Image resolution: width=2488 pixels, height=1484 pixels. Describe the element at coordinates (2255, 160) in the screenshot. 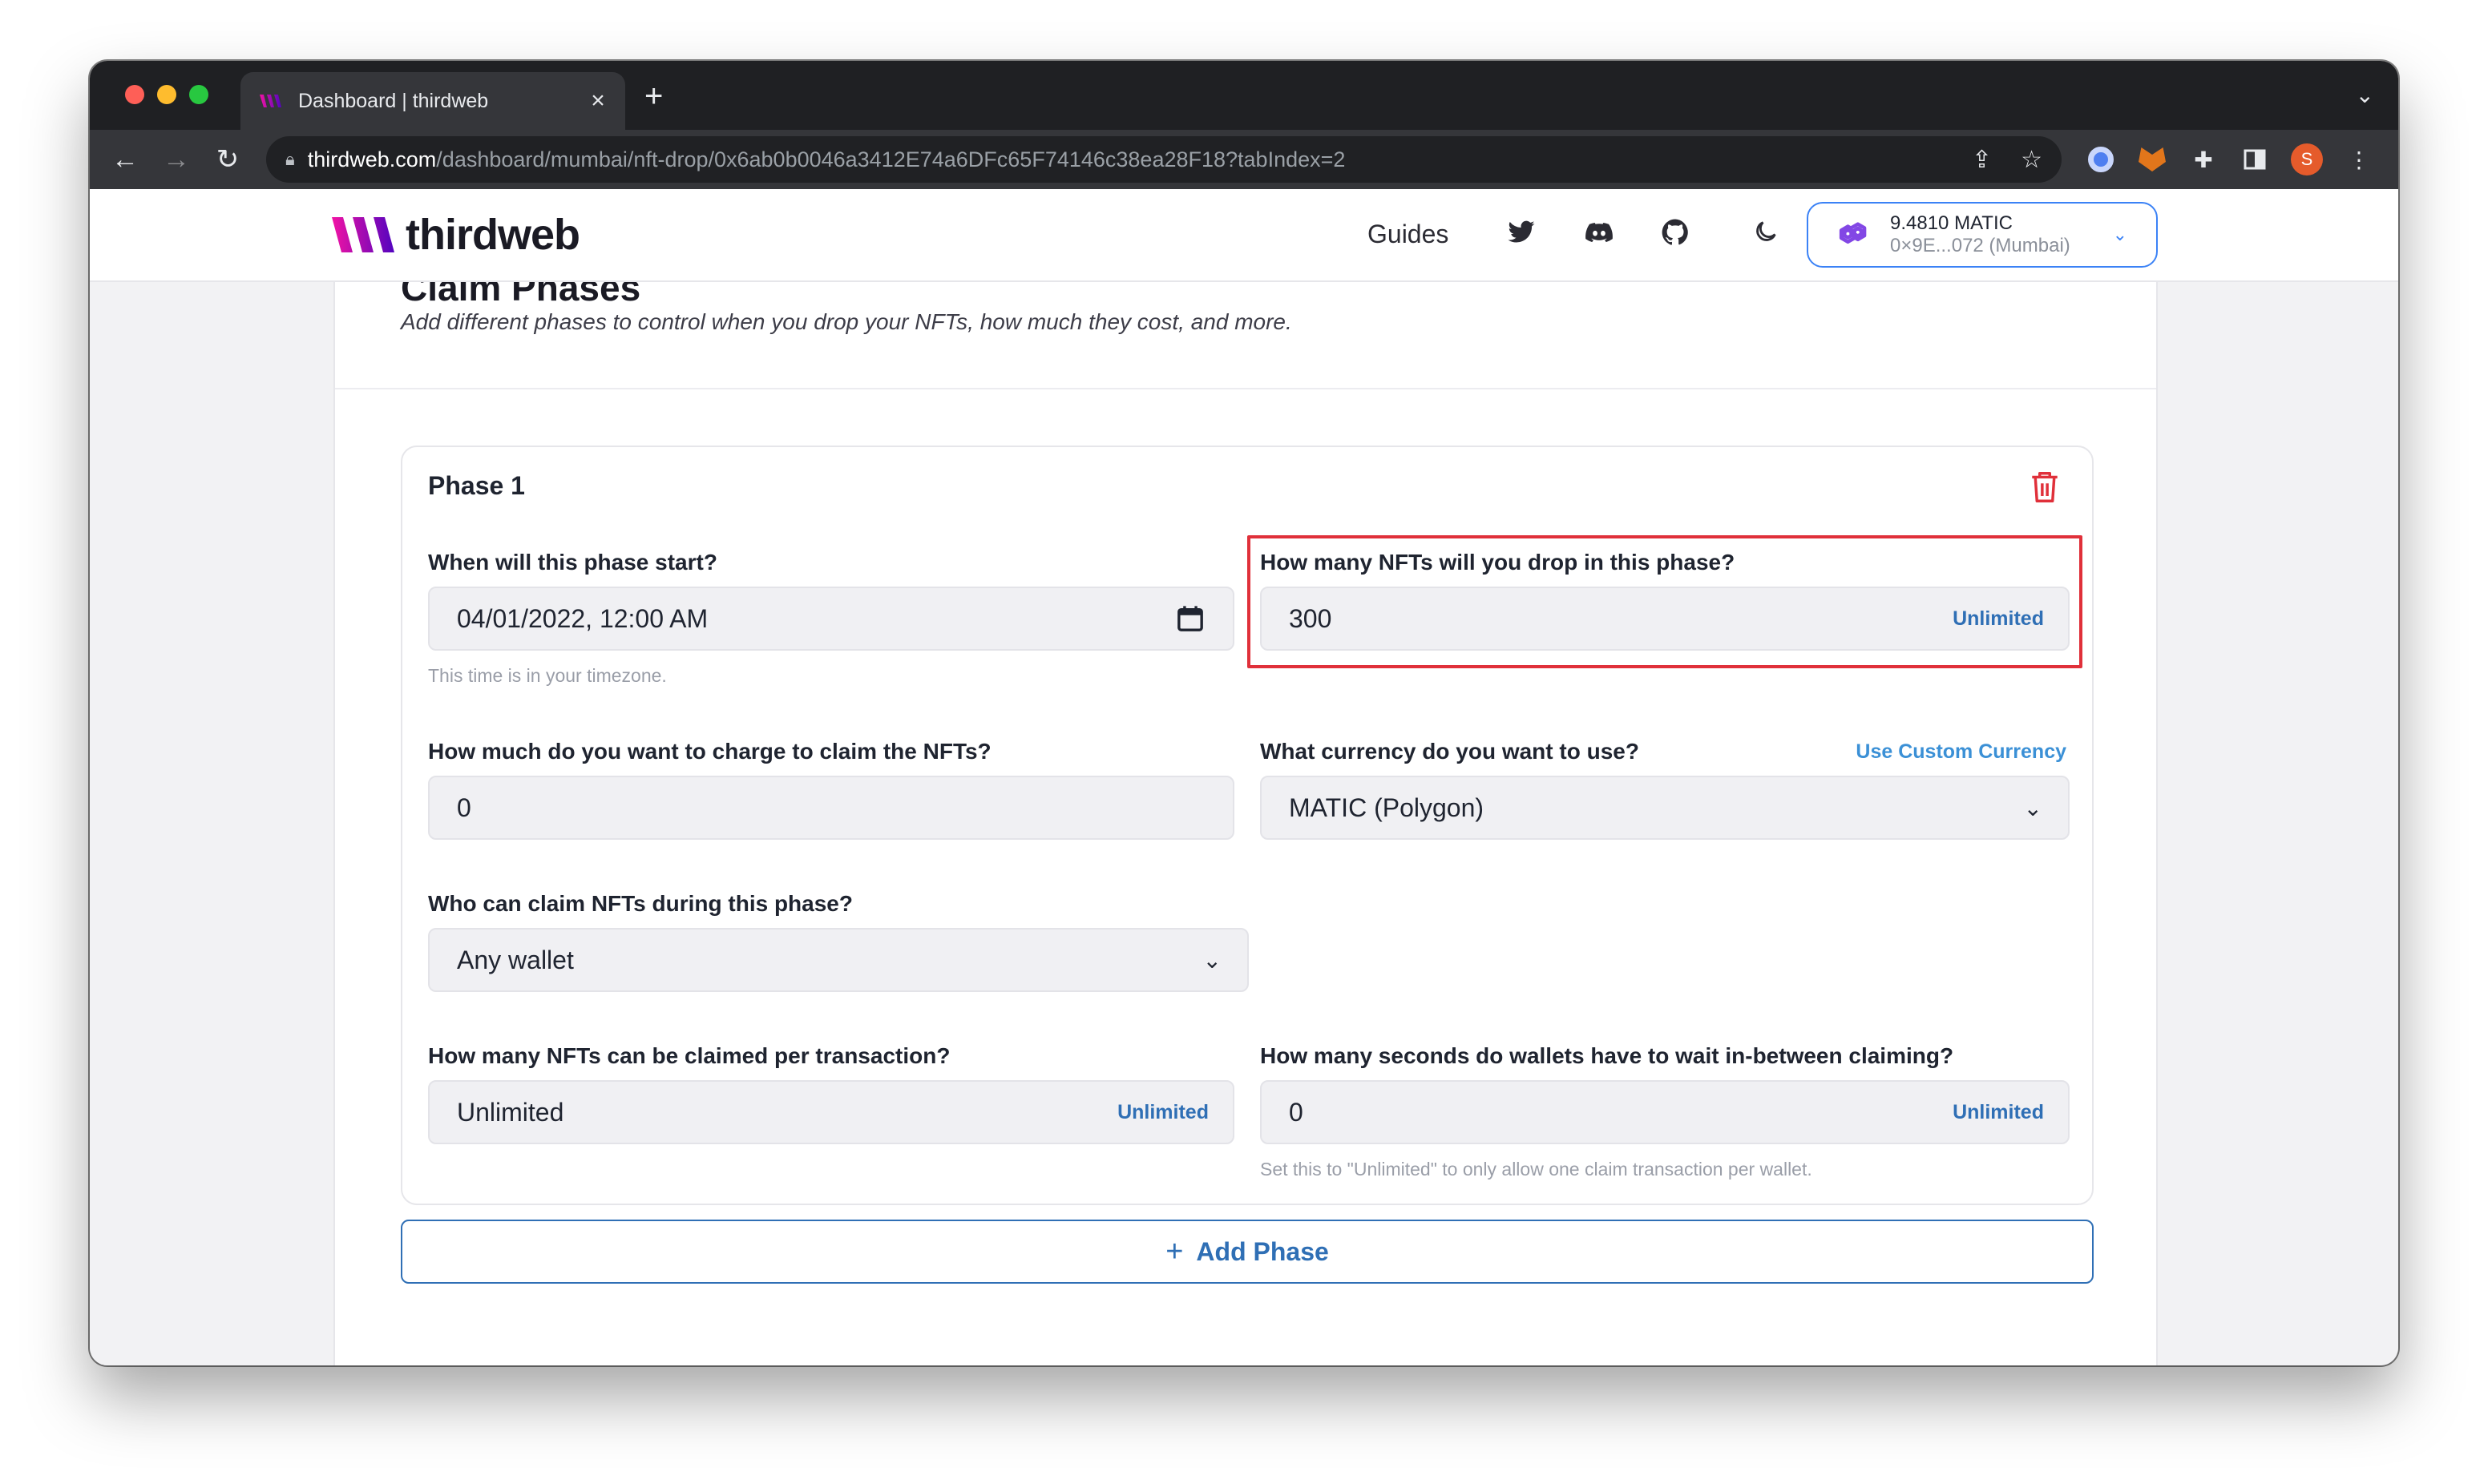

I see `side-panel-icon` at that location.